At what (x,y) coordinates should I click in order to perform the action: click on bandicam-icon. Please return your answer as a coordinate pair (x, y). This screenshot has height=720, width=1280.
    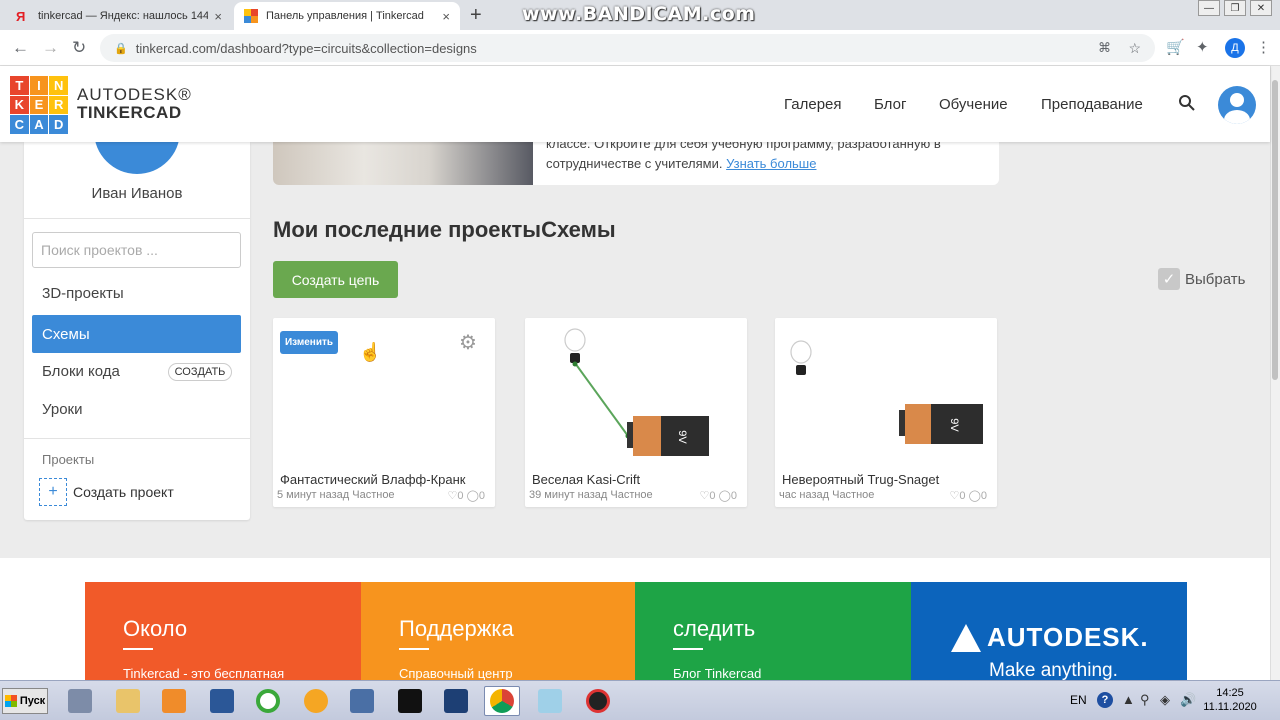
    Looking at the image, I should click on (598, 701).